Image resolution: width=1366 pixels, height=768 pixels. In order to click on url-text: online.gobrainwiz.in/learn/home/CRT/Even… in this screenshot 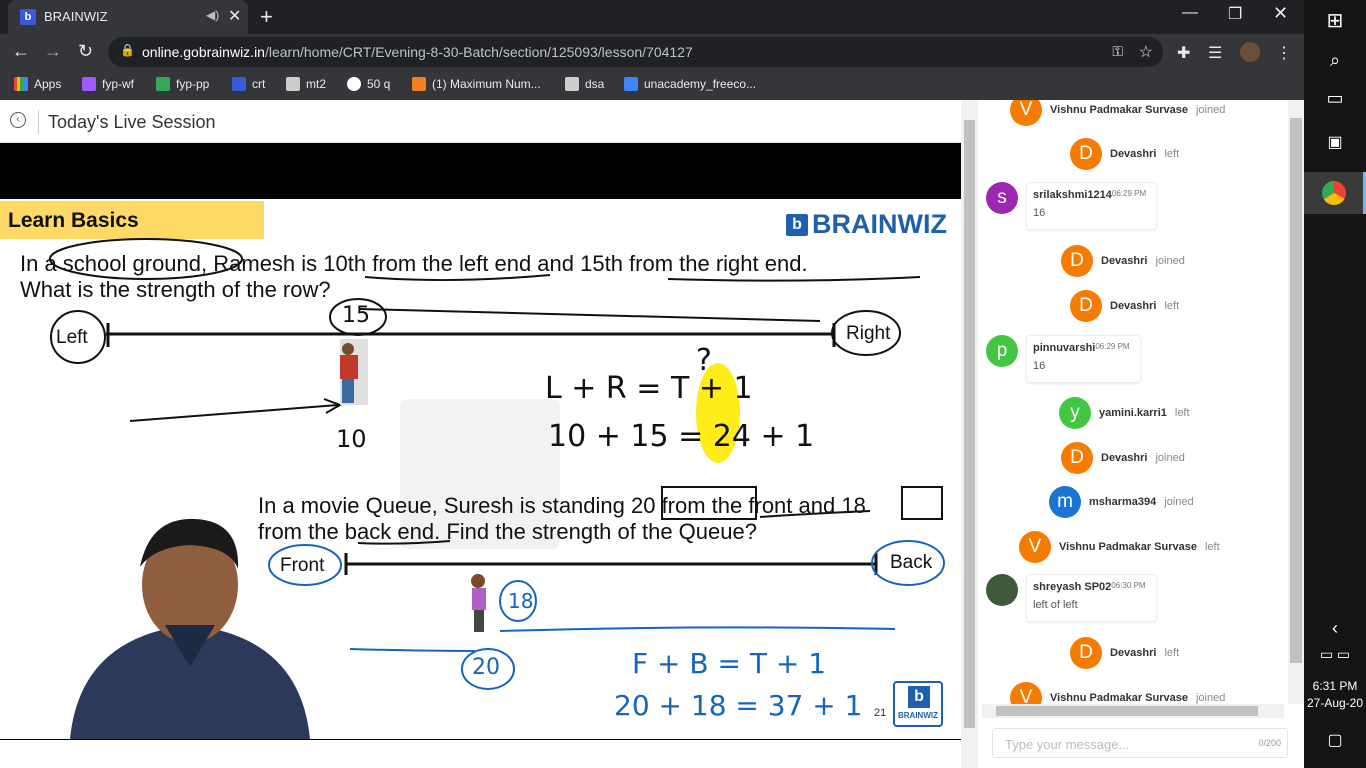, I will do `click(417, 52)`.